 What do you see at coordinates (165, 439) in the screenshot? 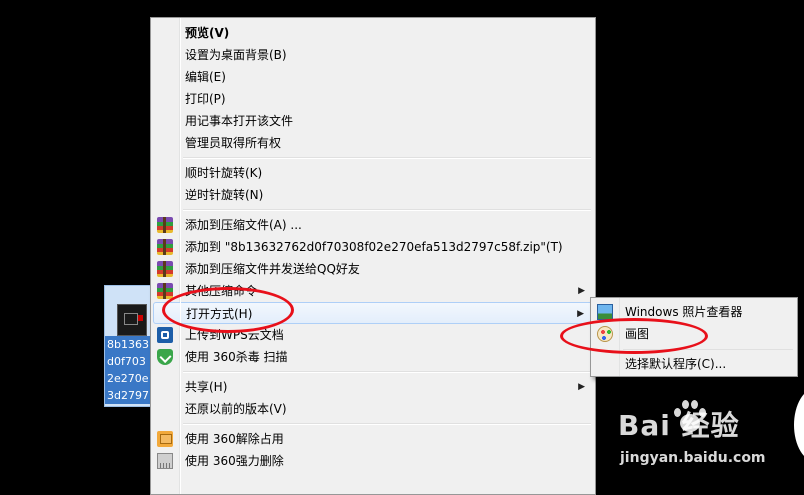
I see `unlock-icon` at bounding box center [165, 439].